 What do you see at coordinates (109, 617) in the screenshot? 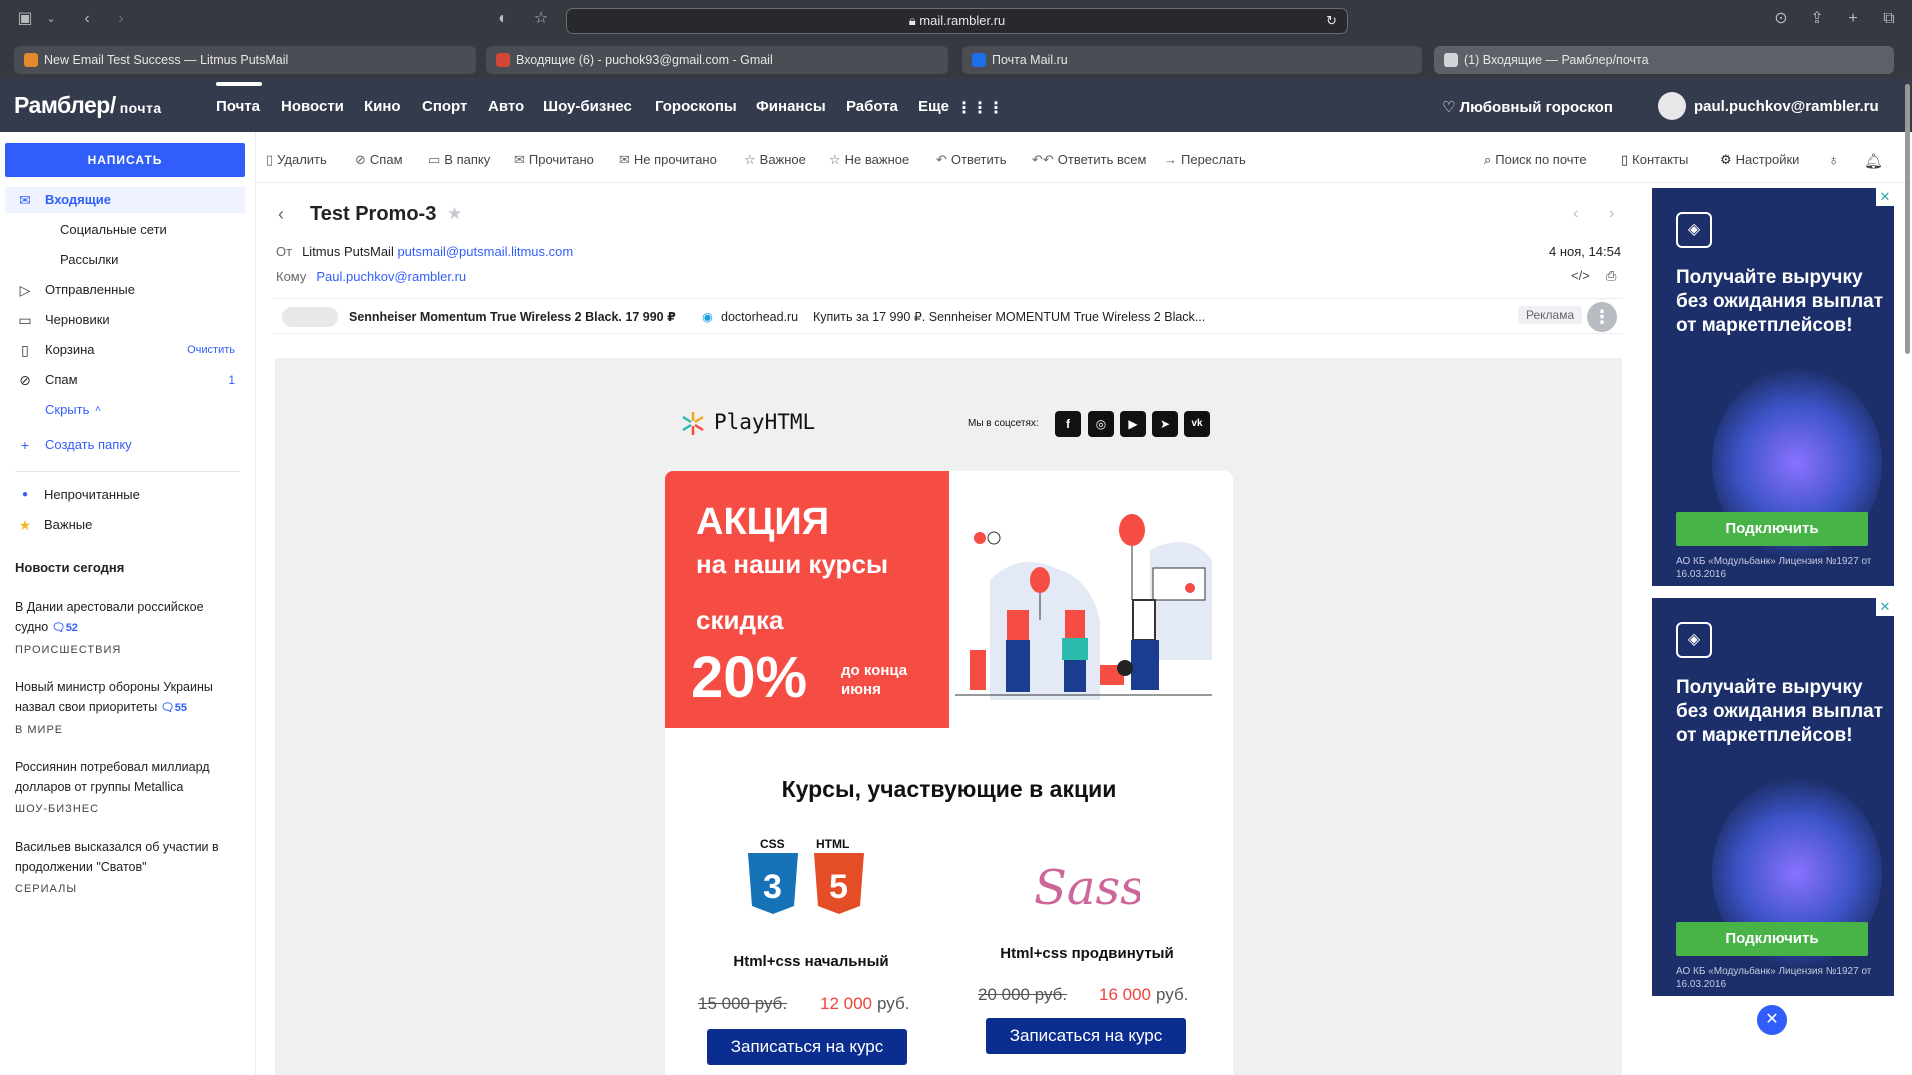
I see `news-text: В Дании арестовали российское судно` at bounding box center [109, 617].